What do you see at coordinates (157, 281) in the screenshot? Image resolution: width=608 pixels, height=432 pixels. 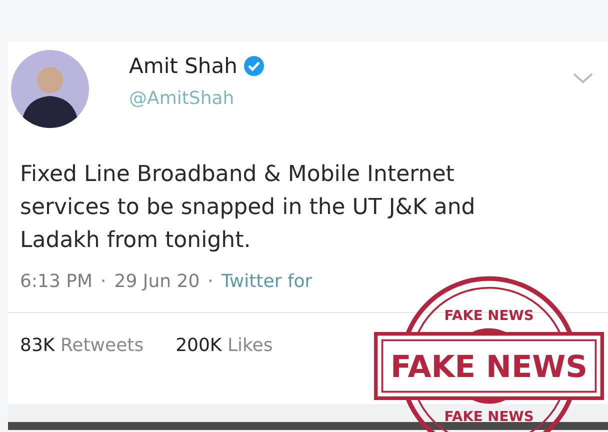 I see `tweet-date: 29 Jun 20` at bounding box center [157, 281].